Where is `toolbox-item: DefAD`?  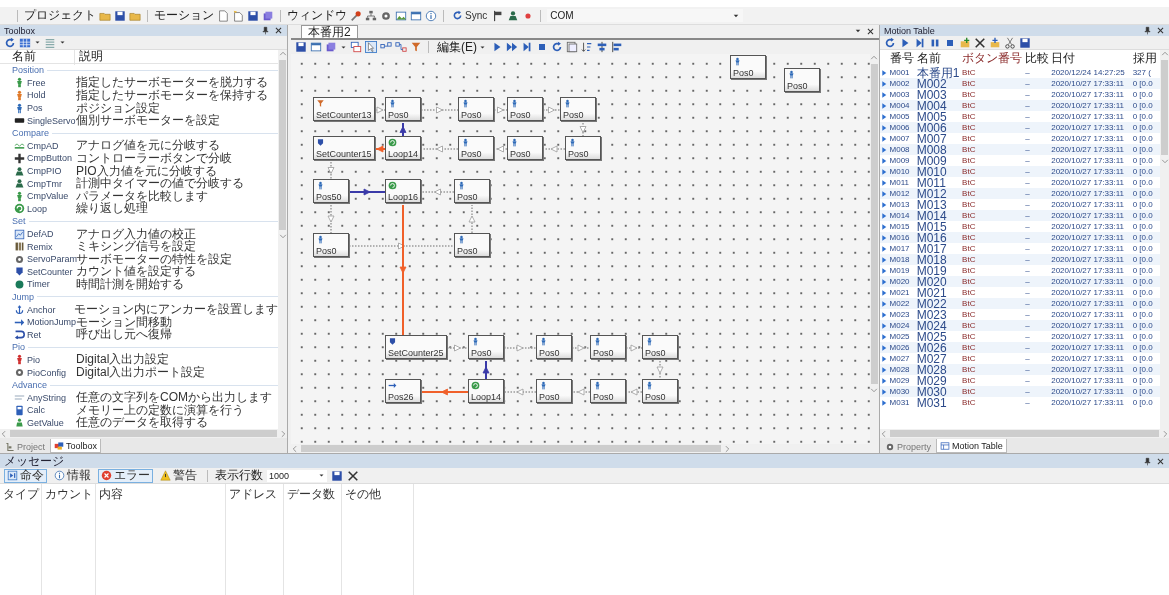
toolbox-item: DefAD is located at coordinates (45, 234).